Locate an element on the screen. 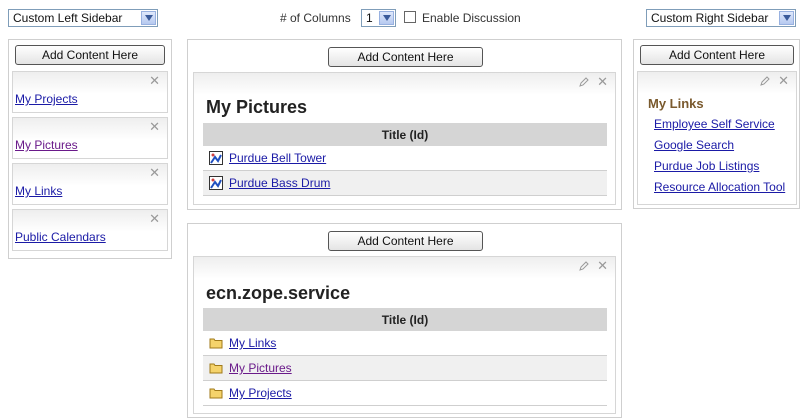 The width and height of the screenshot is (804, 418). right-sidebar-select: Custom Right Sidebar is located at coordinates (721, 18).